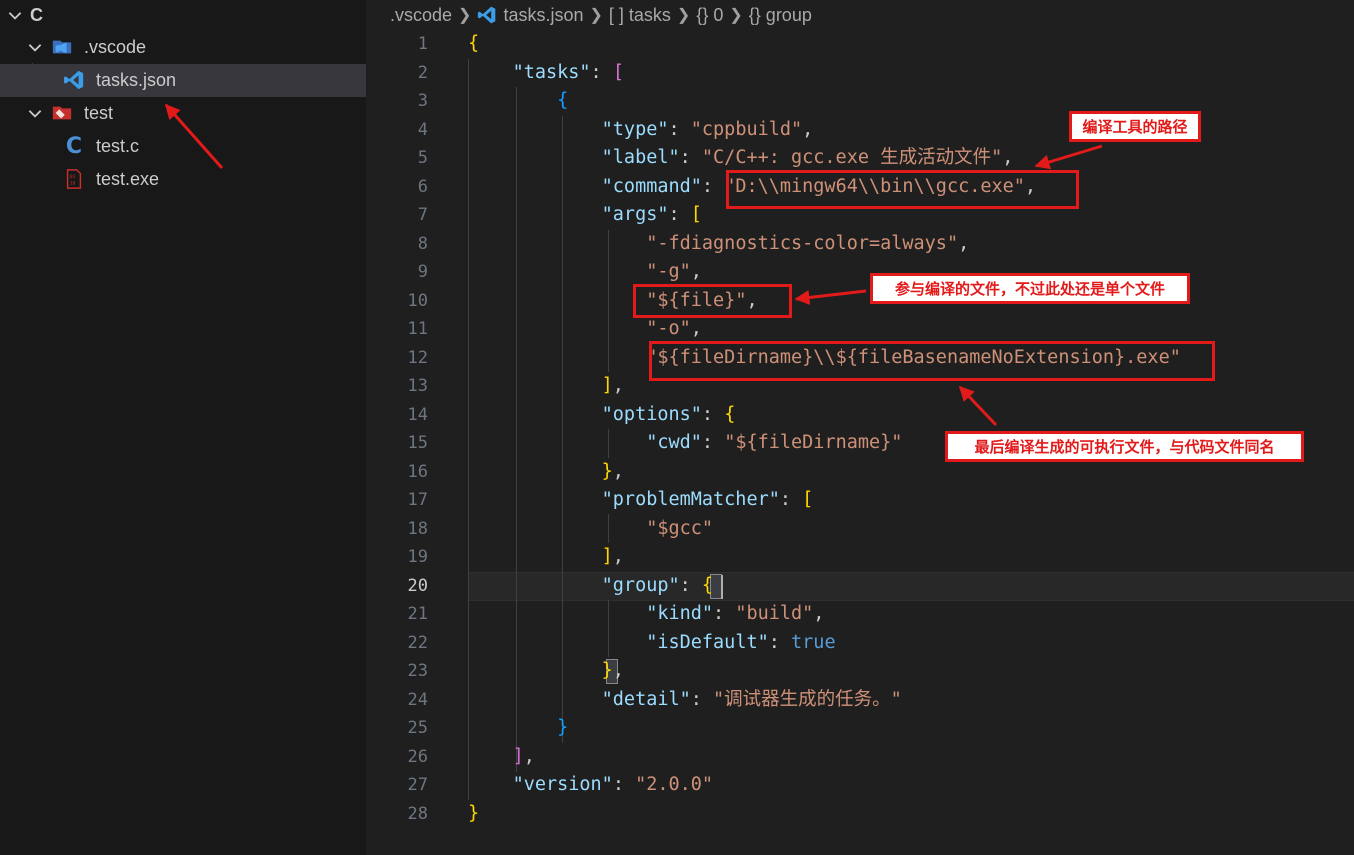 The height and width of the screenshot is (855, 1354). What do you see at coordinates (1068, 157) in the screenshot?
I see `arrow-to-command` at bounding box center [1068, 157].